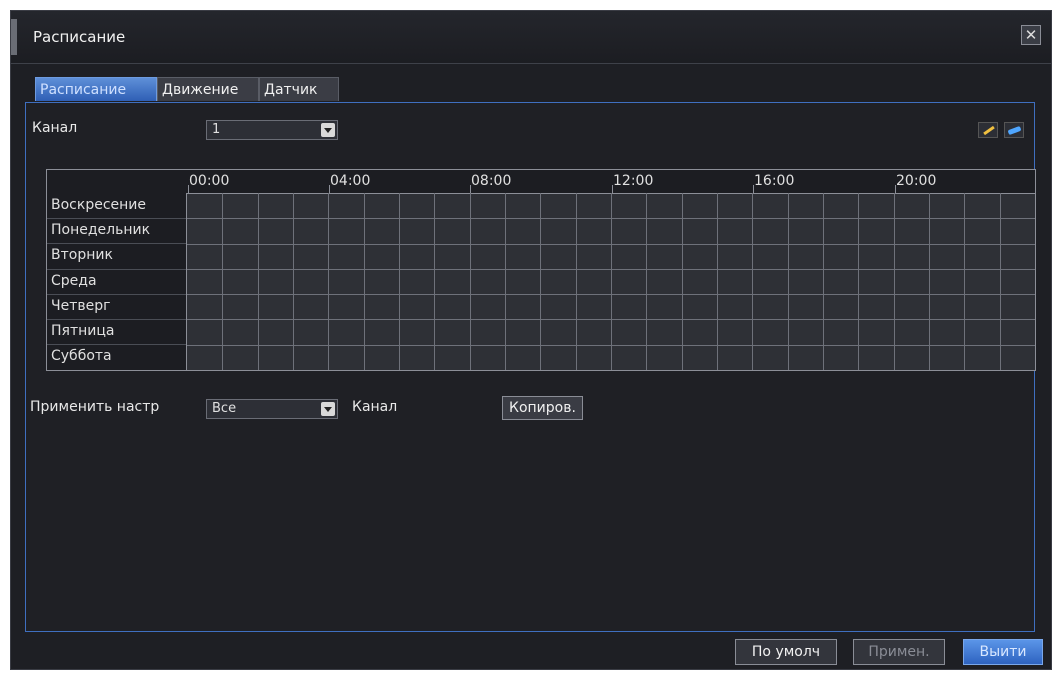  What do you see at coordinates (55, 128) in the screenshot?
I see `channel-label: Канал` at bounding box center [55, 128].